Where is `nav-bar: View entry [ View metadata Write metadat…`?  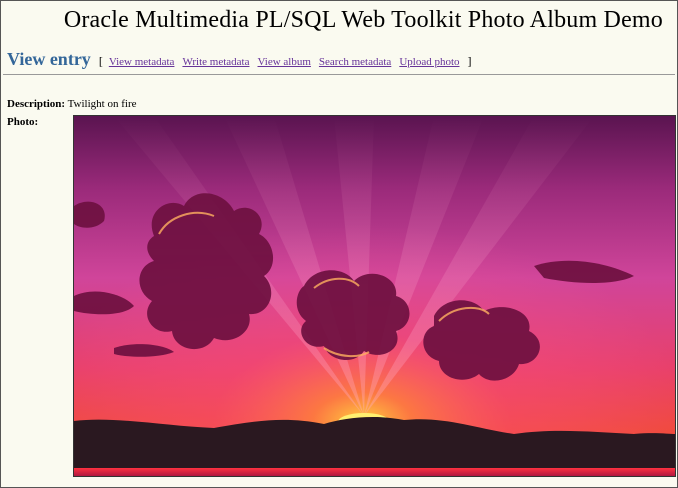
nav-bar: View entry [ View metadata Write metadat… is located at coordinates (239, 59).